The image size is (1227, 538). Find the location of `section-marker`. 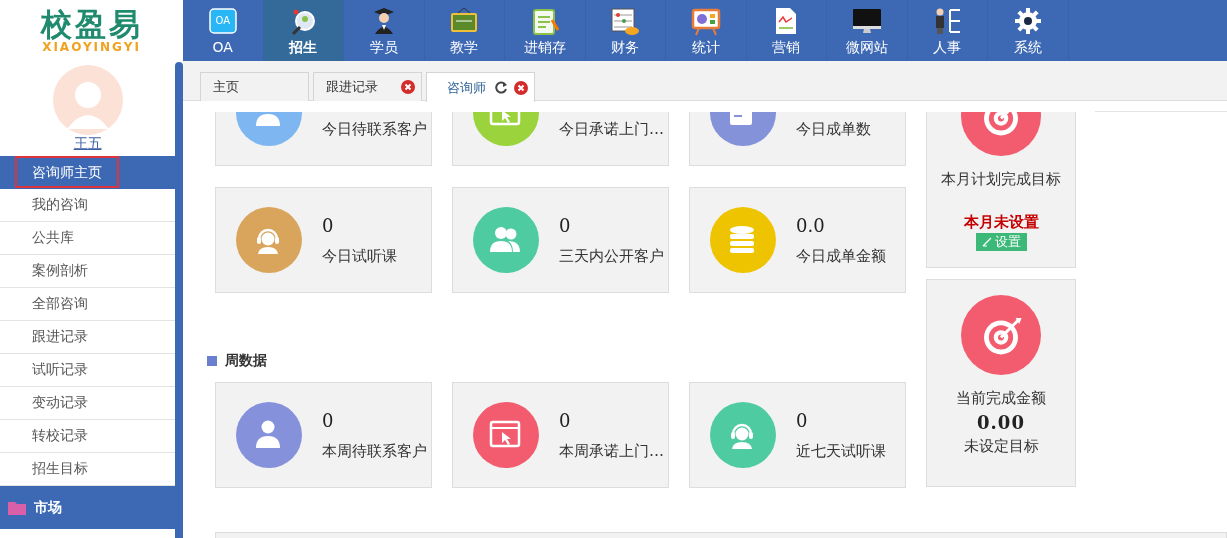

section-marker is located at coordinates (212, 361).